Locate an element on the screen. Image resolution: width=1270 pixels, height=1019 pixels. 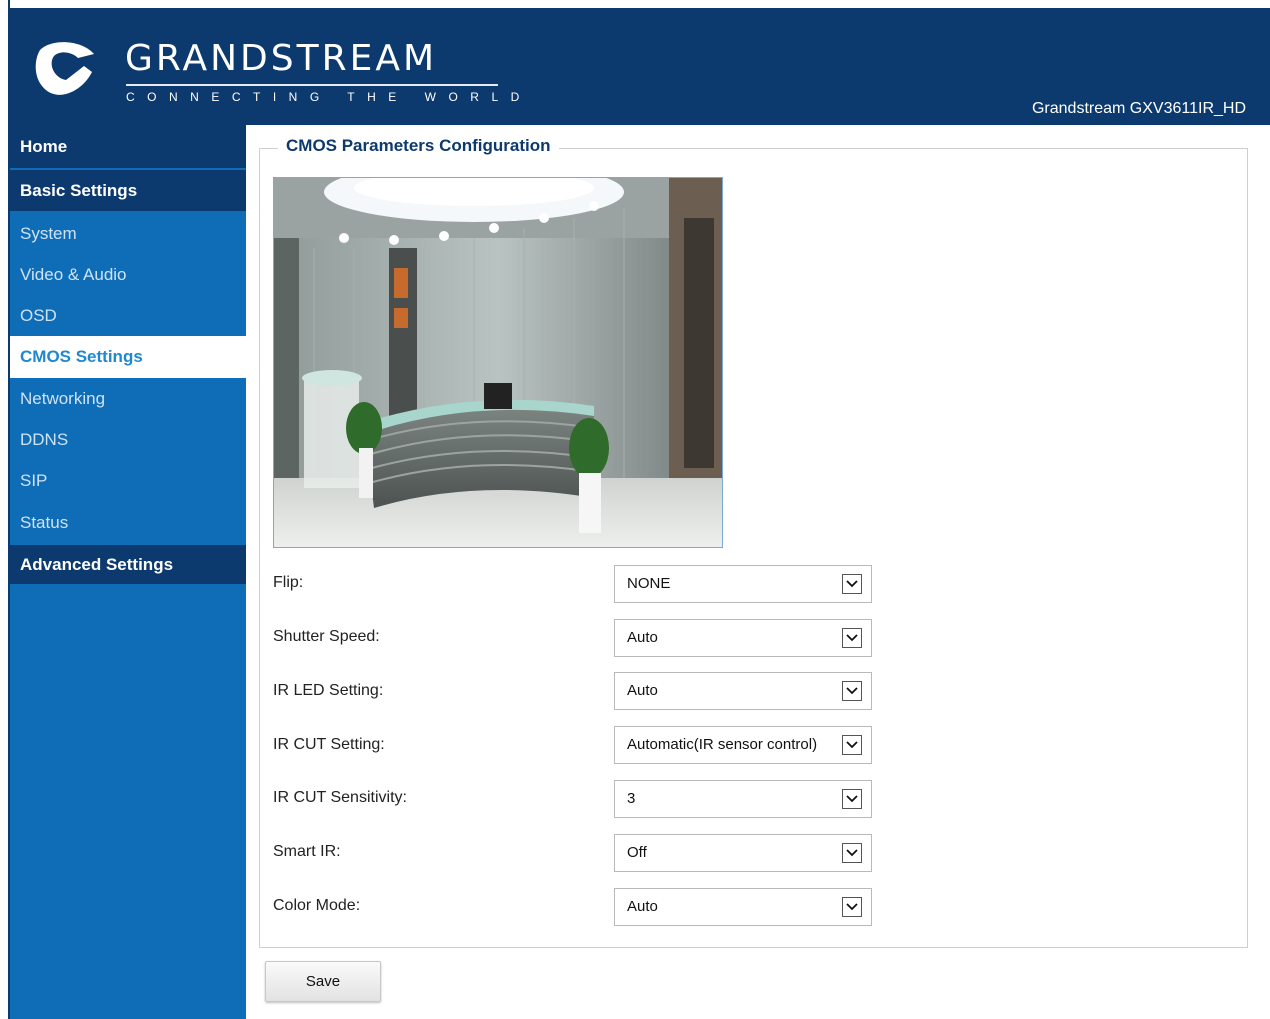
flip-value: NONE is located at coordinates (649, 583).